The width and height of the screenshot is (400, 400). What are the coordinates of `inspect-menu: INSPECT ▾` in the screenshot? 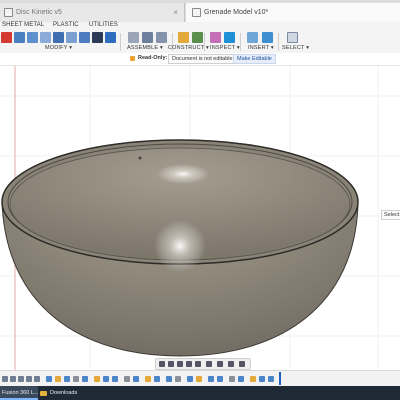 It's located at (225, 48).